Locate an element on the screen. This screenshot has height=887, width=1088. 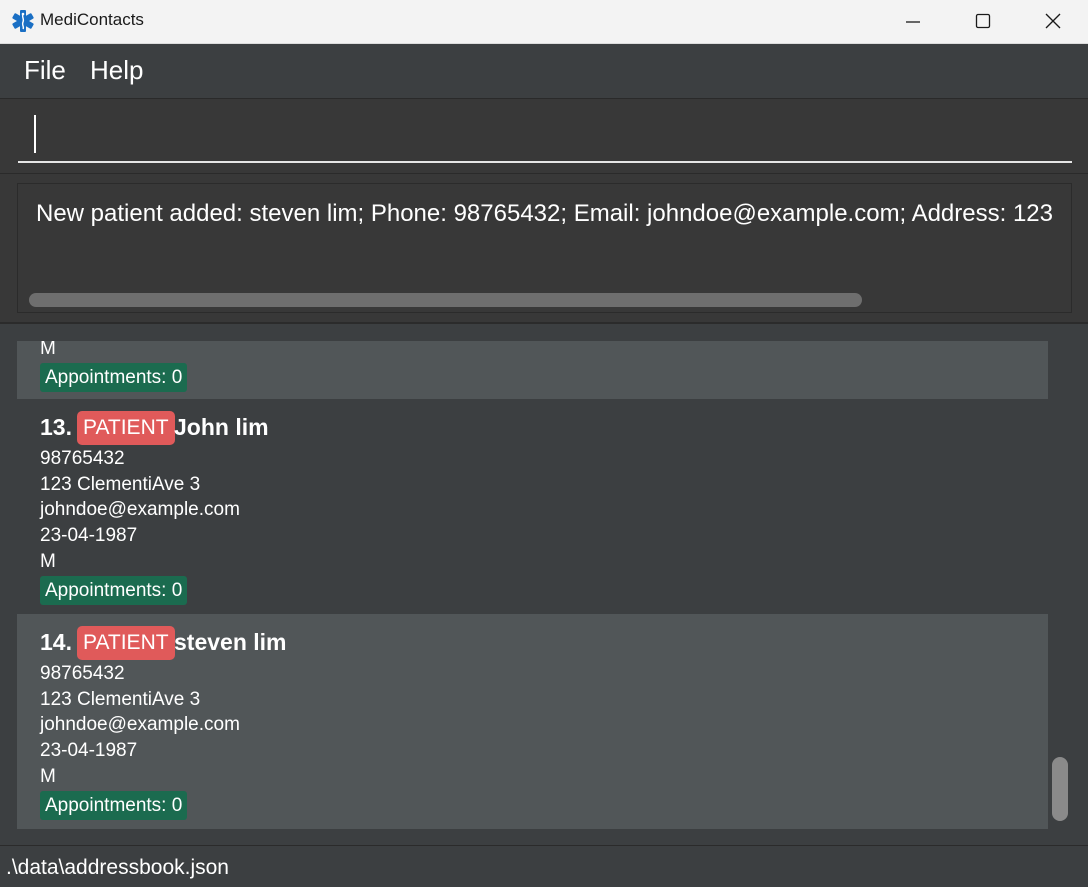
person-name: John lim is located at coordinates (221, 427).